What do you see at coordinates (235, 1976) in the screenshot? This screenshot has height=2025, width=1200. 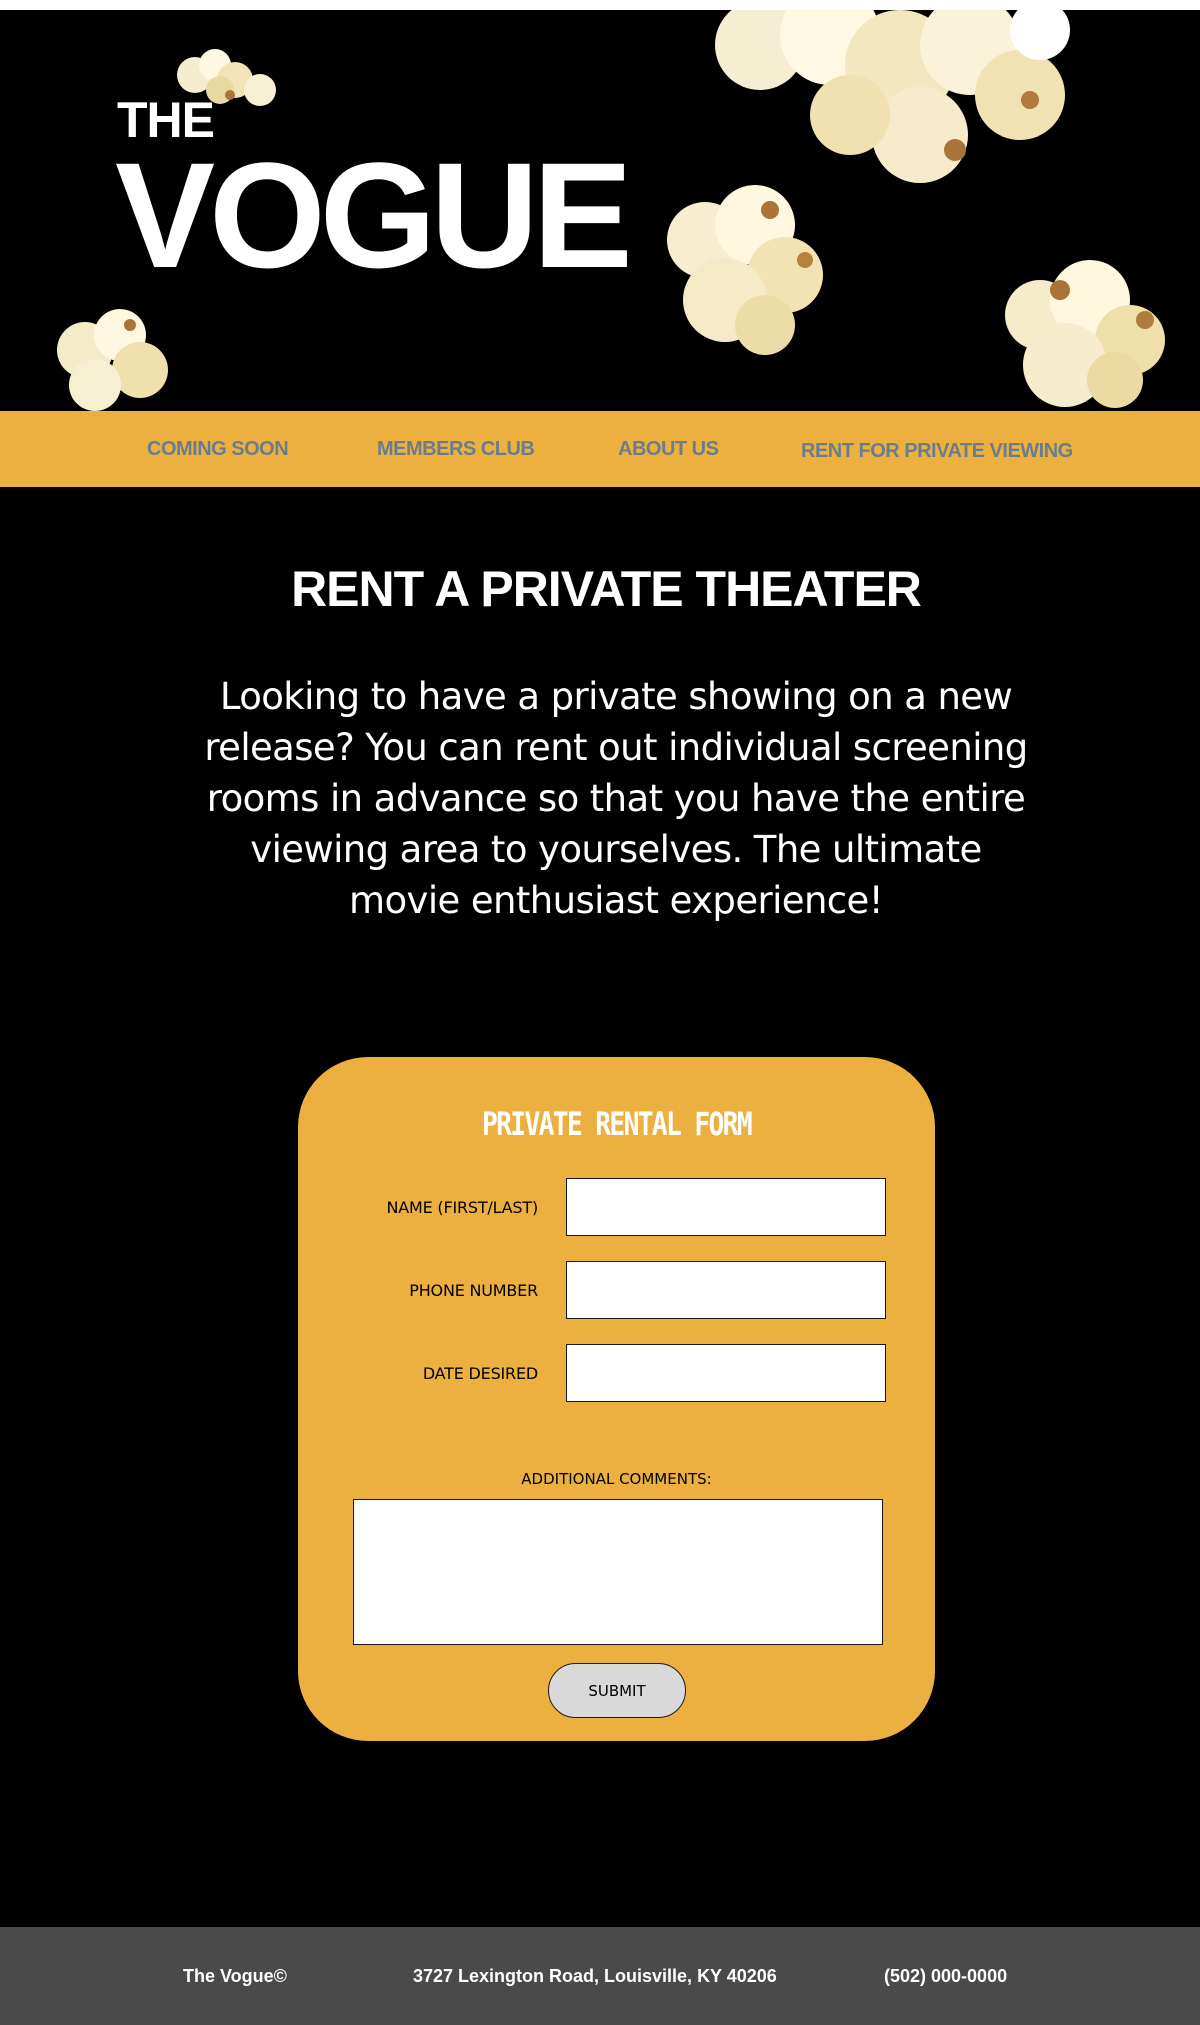 I see `footer-brand: The Vogue©` at bounding box center [235, 1976].